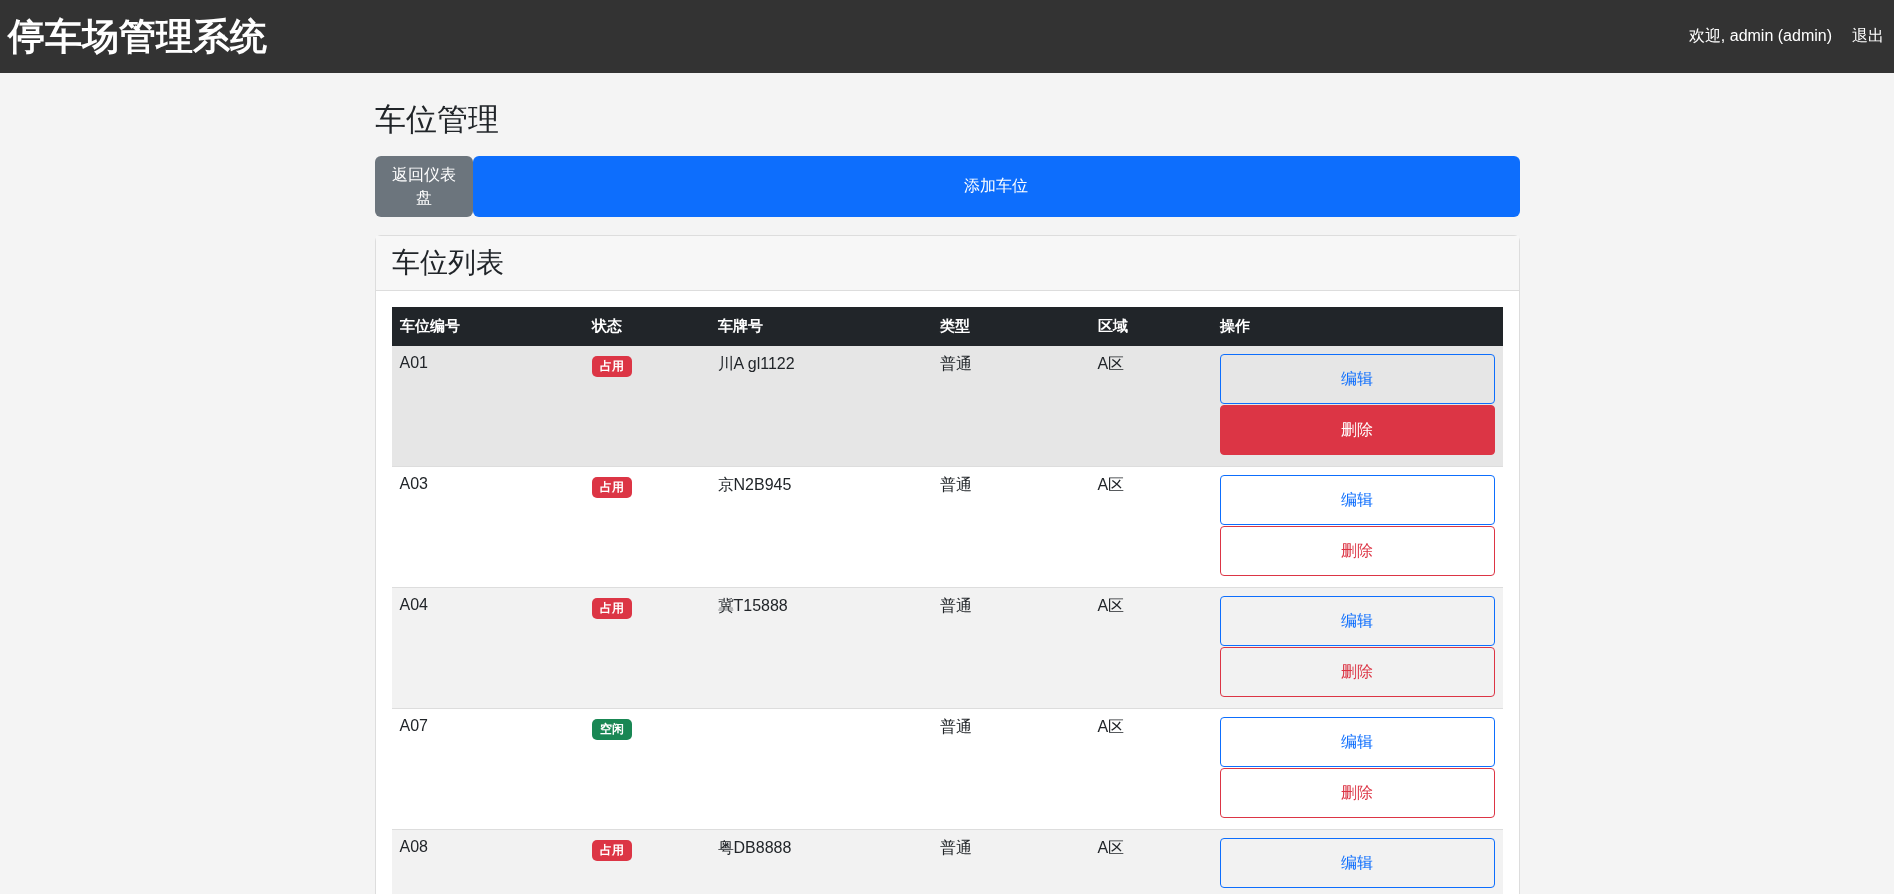 The height and width of the screenshot is (894, 1894). I want to click on add-button: 添加车位, so click(996, 186).